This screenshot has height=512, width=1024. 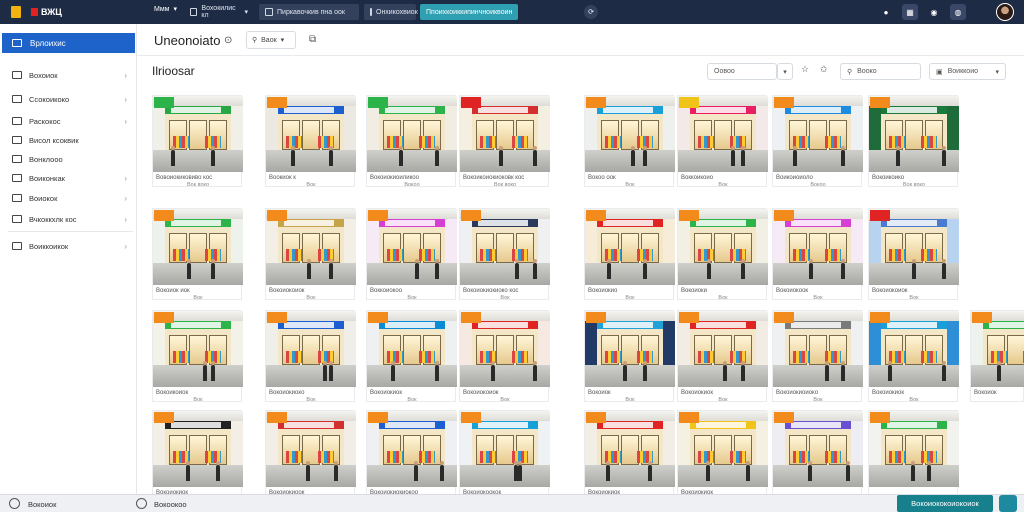 I want to click on footer-action-button: Вокоиококоиокоиок, so click(x=945, y=503).